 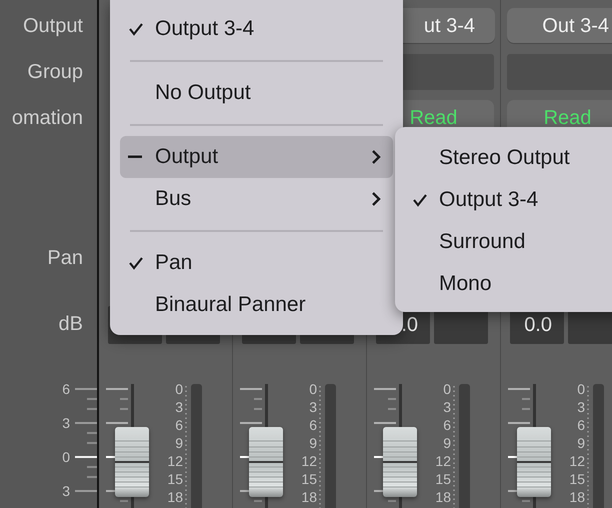 I want to click on db-label: dB, so click(x=70, y=324).